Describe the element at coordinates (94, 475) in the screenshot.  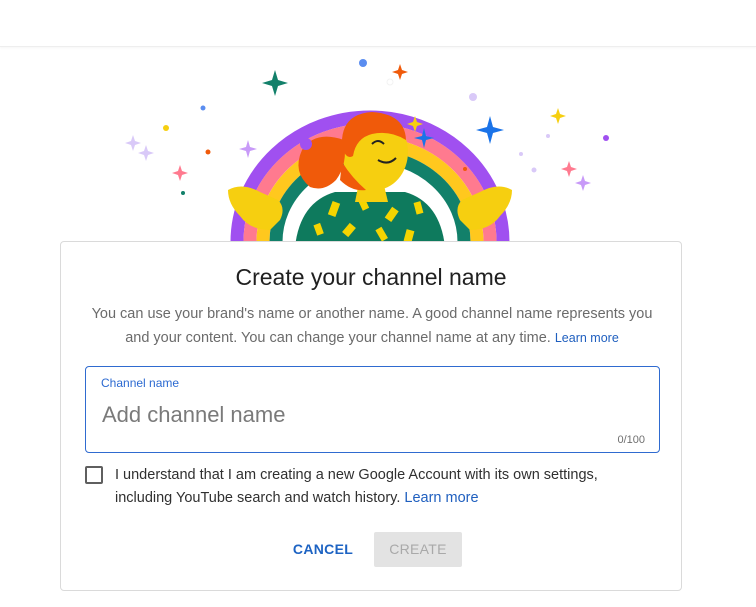
I see `consent-checkbox` at that location.